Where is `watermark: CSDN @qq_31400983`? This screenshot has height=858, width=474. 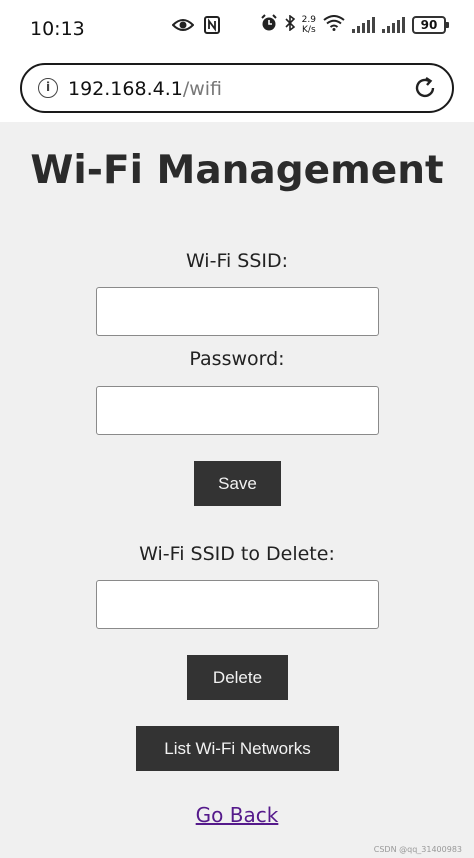 watermark: CSDN @qq_31400983 is located at coordinates (417, 849).